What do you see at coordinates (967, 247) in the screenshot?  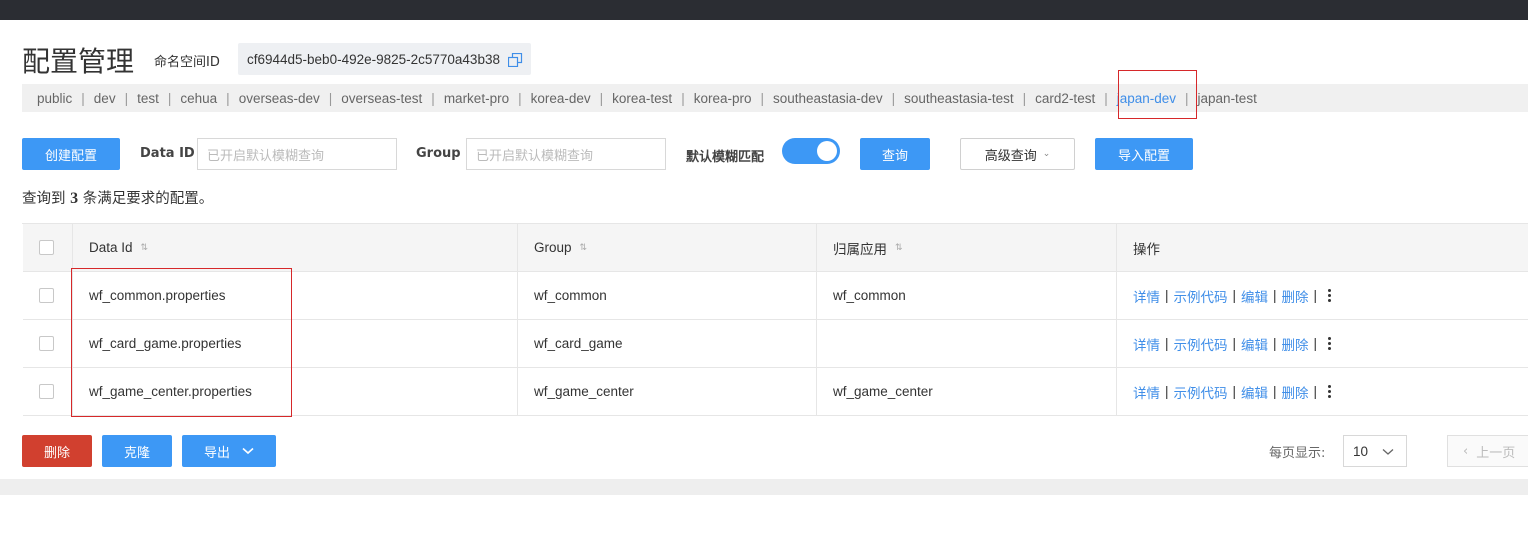 I see `column-header-app: 归属应用 ⇅` at bounding box center [967, 247].